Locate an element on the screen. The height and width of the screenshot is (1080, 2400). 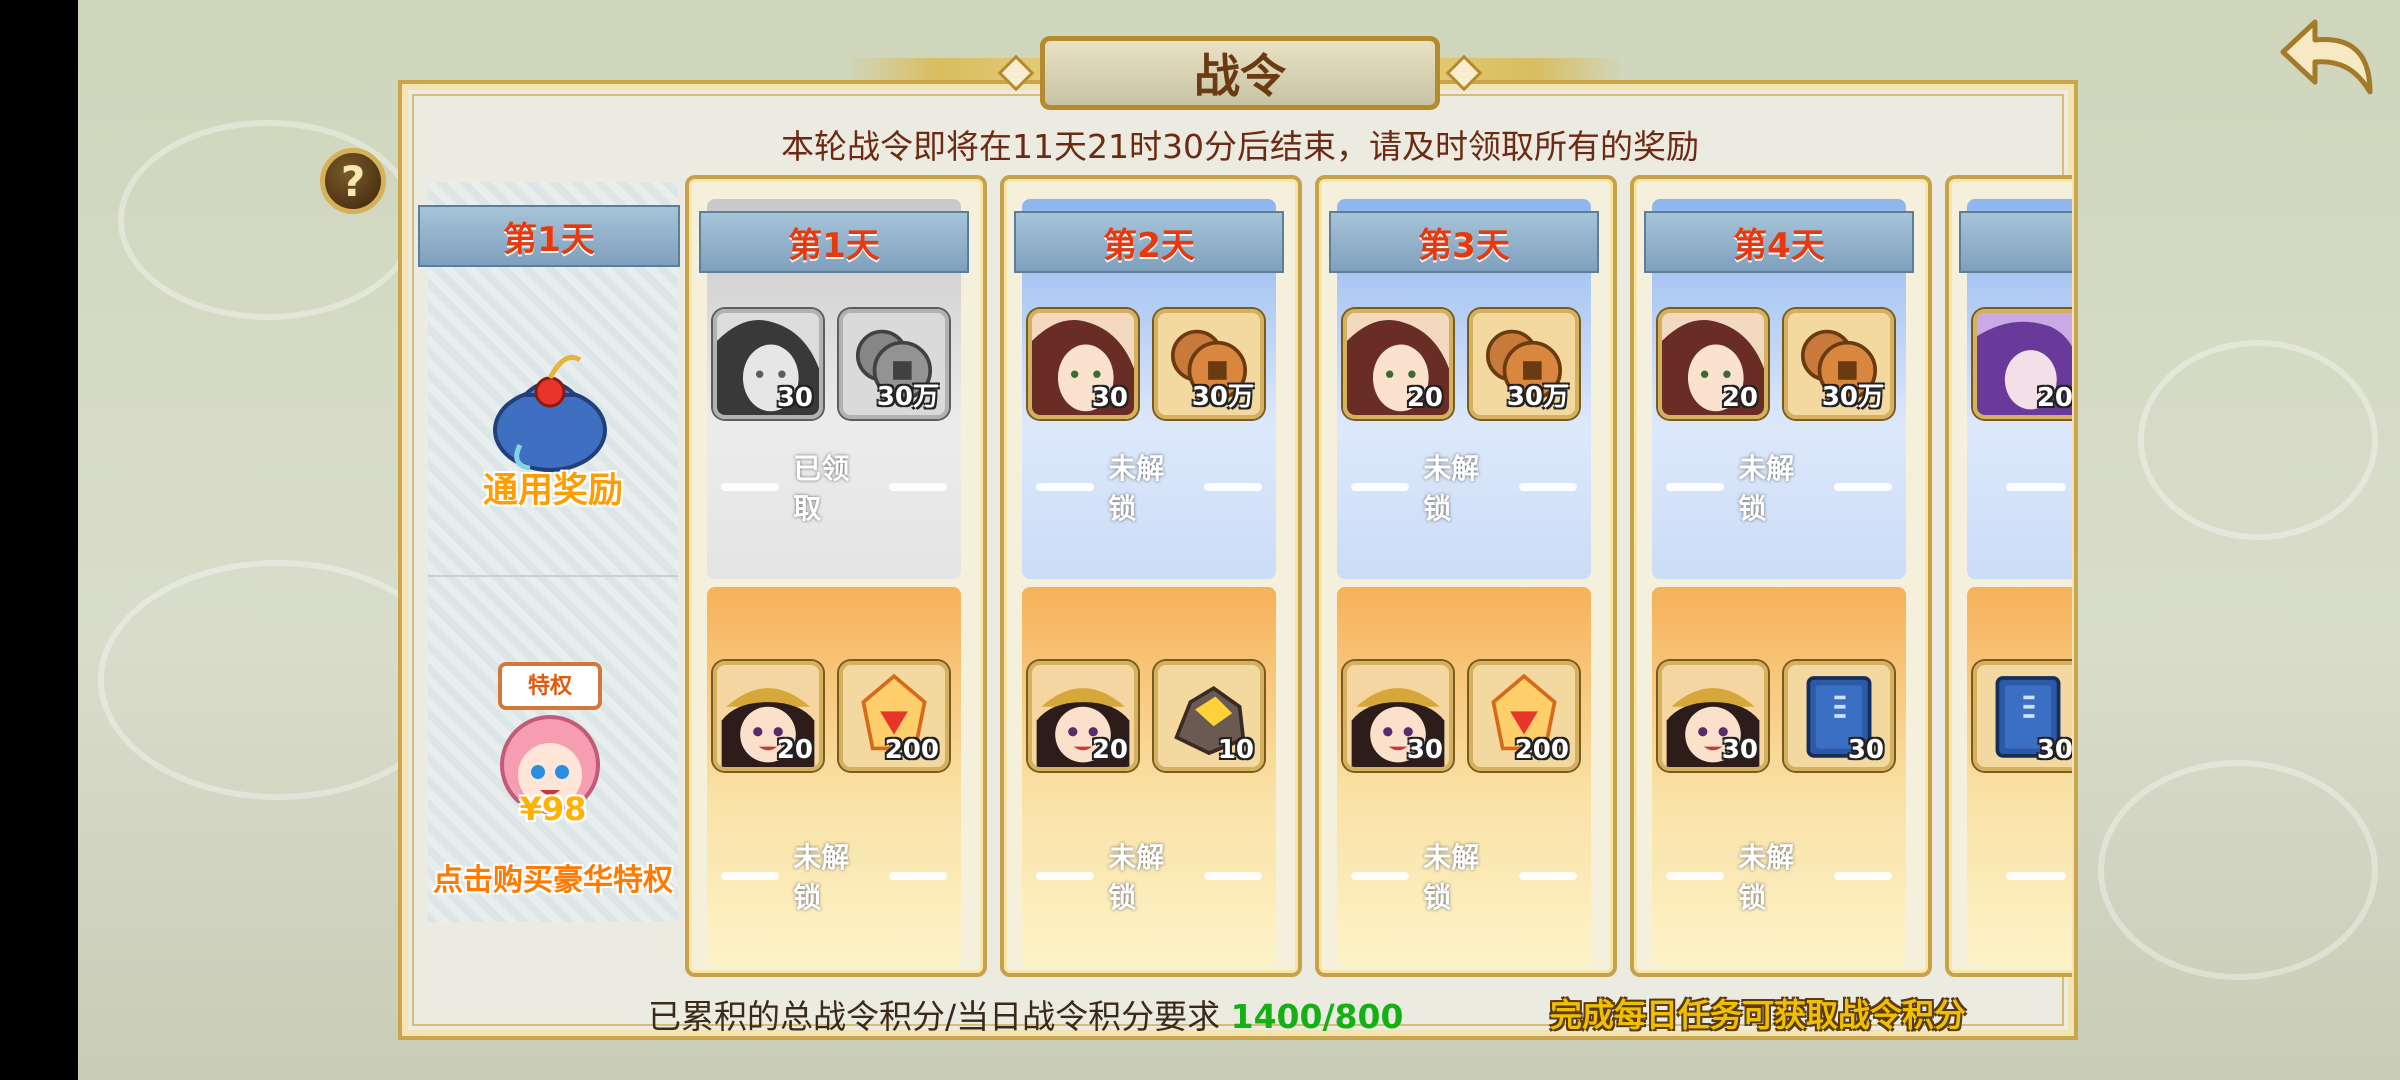
title-plate: 战令 is located at coordinates (1240, 73).